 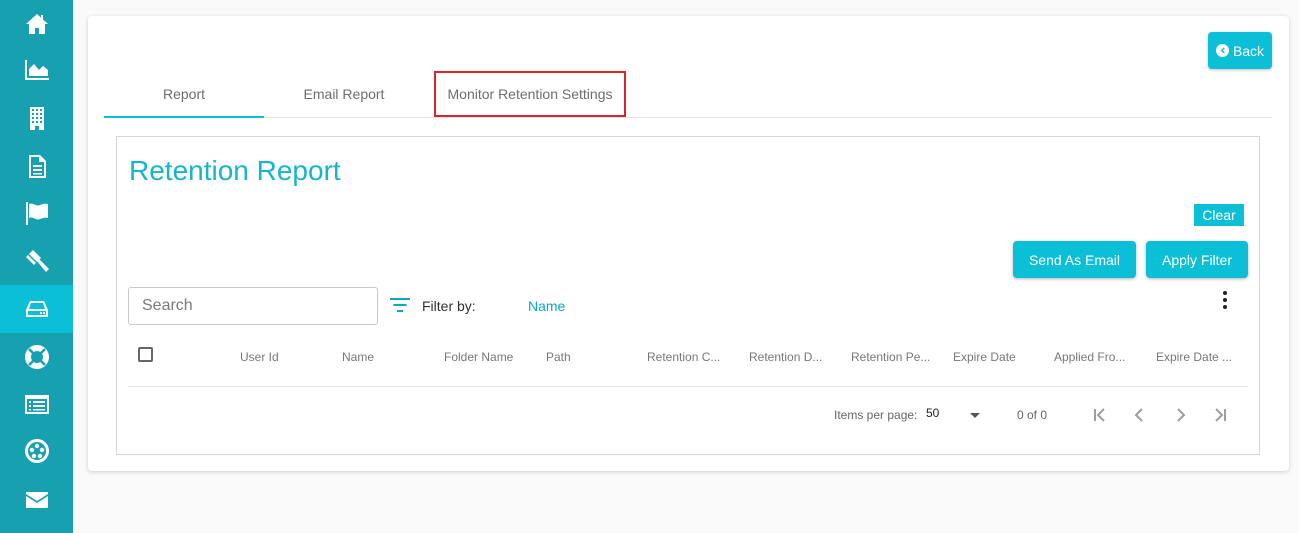 I want to click on column-header-path: Path, so click(x=586, y=357).